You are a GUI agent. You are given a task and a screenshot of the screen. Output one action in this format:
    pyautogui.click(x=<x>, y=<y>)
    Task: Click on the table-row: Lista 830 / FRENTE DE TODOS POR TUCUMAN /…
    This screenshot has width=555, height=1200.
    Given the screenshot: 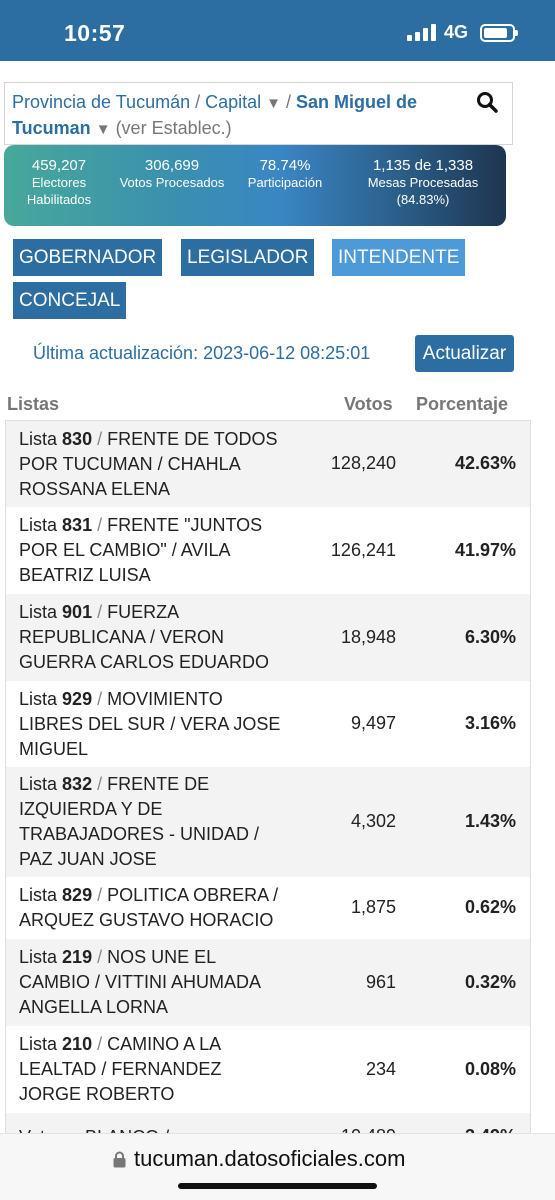 What is the action you would take?
    pyautogui.click(x=268, y=464)
    